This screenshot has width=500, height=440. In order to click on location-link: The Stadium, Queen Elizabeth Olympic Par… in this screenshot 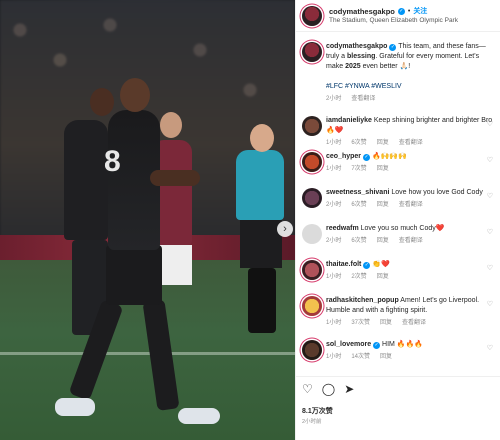, I will do `click(393, 20)`.